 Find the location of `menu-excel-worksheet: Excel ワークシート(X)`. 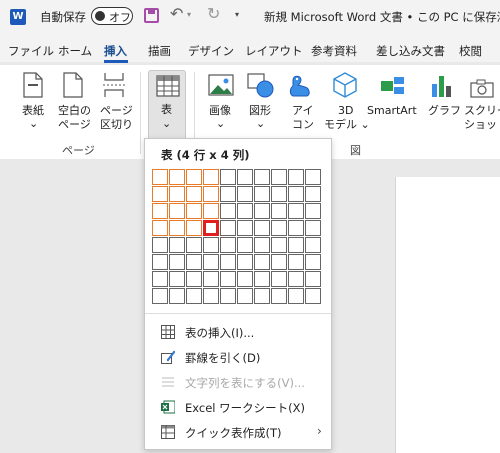

menu-excel-worksheet: Excel ワークシート(X) is located at coordinates (238, 407).